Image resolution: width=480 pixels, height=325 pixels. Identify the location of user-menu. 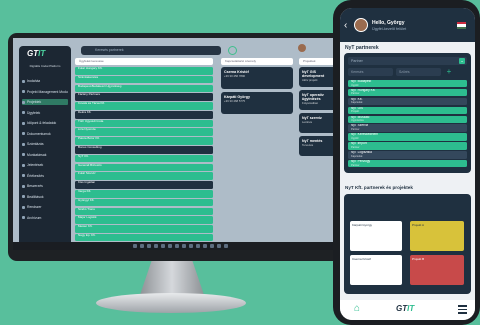
(317, 49).